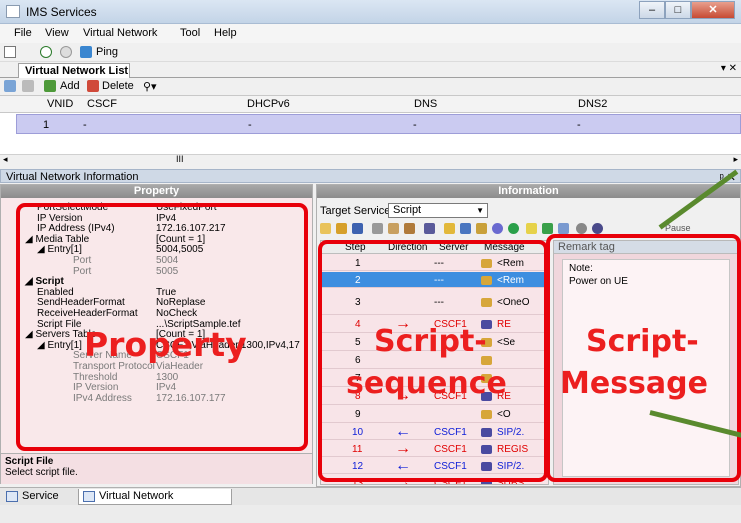 This screenshot has height=523, width=741. I want to click on window-controls: – □ ✕, so click(687, 10).